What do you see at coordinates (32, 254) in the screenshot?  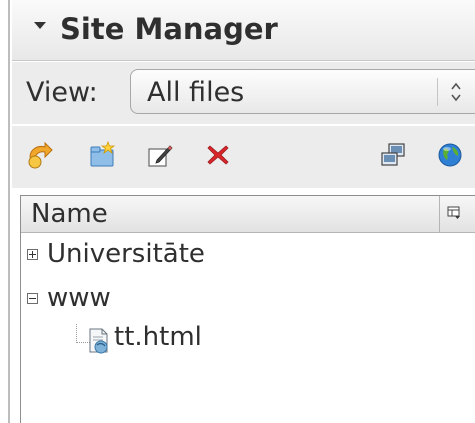 I see `expand-plus-icon` at bounding box center [32, 254].